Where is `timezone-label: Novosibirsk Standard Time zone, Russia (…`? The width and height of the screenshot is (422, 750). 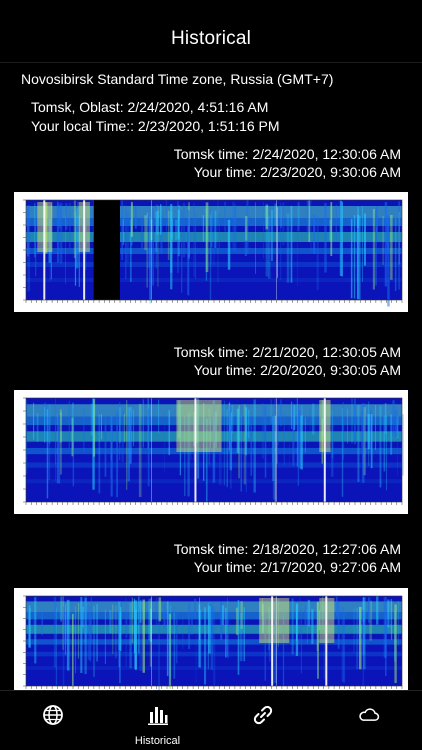
timezone-label: Novosibirsk Standard Time zone, Russia (… is located at coordinates (177, 79).